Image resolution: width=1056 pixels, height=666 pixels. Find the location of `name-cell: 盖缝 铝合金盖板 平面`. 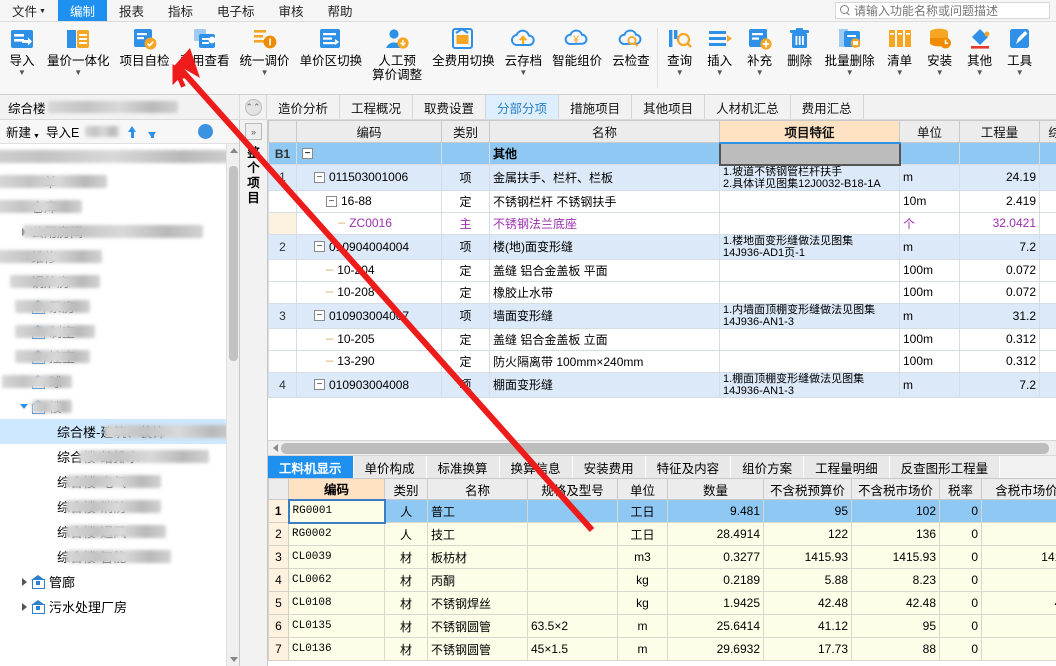

name-cell: 盖缝 铝合金盖板 平面 is located at coordinates (604, 270).